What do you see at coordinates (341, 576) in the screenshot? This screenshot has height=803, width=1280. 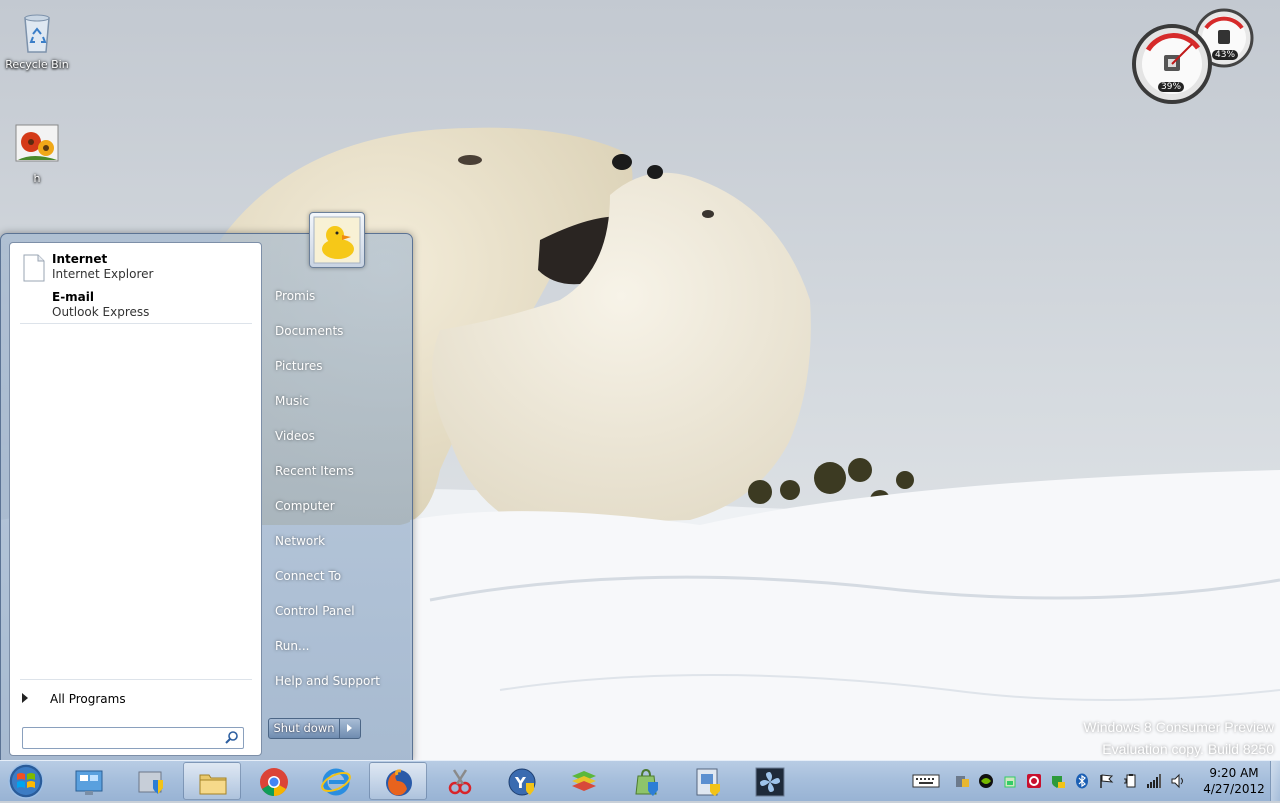 I see `start-menu-item-connect-to: Connect To` at bounding box center [341, 576].